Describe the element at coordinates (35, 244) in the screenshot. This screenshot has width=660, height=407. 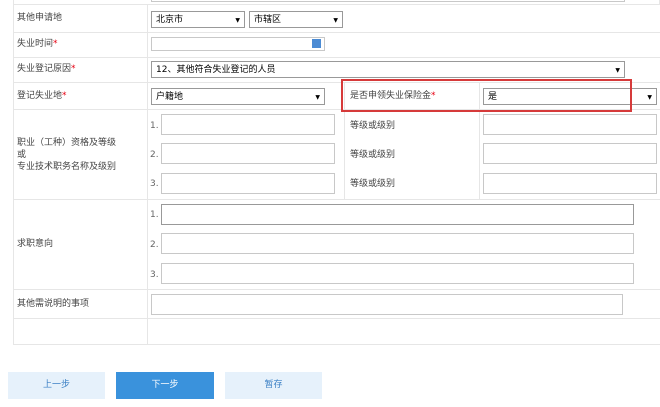
I see `job-intent-label: 求职意向` at that location.